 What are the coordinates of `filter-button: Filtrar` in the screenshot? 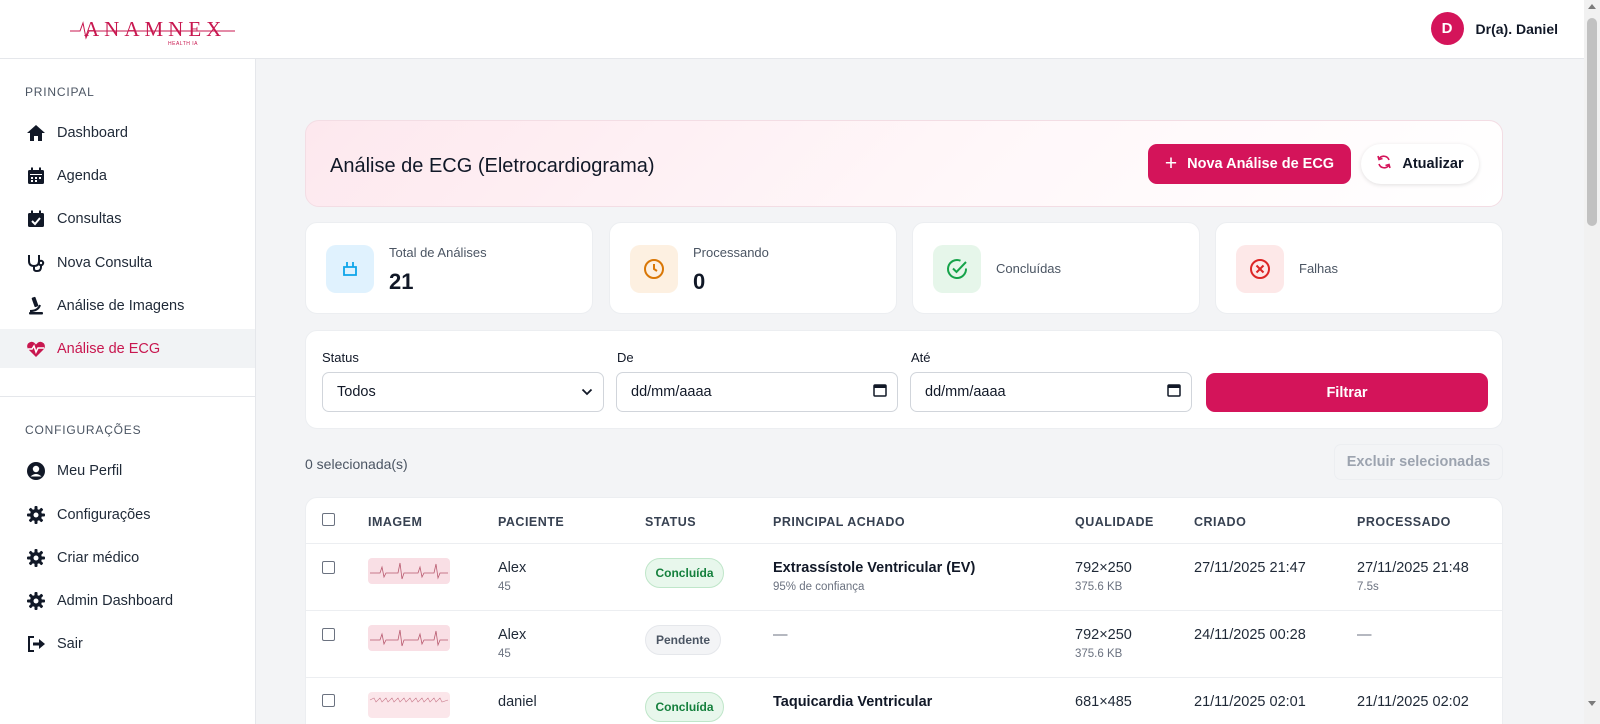 It's located at (1347, 392).